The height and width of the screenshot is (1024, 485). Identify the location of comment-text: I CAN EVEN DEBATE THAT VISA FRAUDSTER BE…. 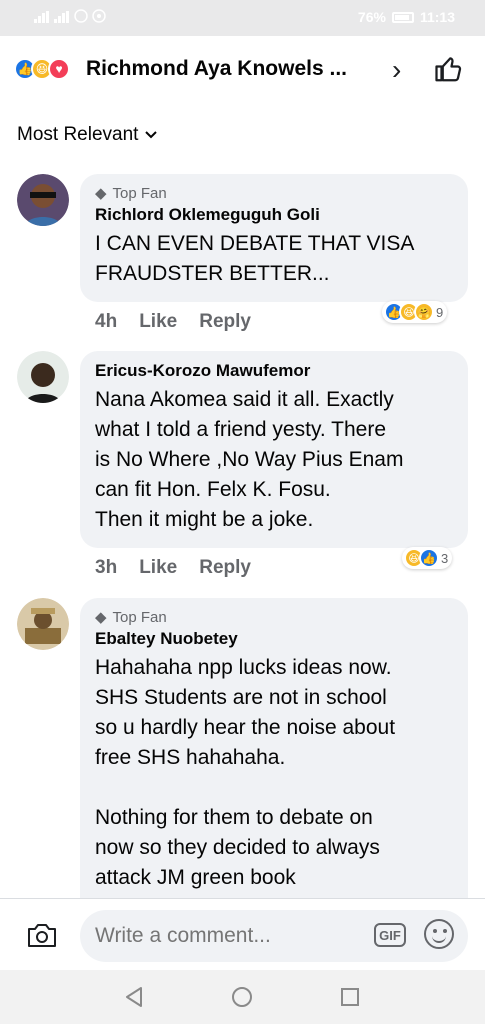
(255, 258).